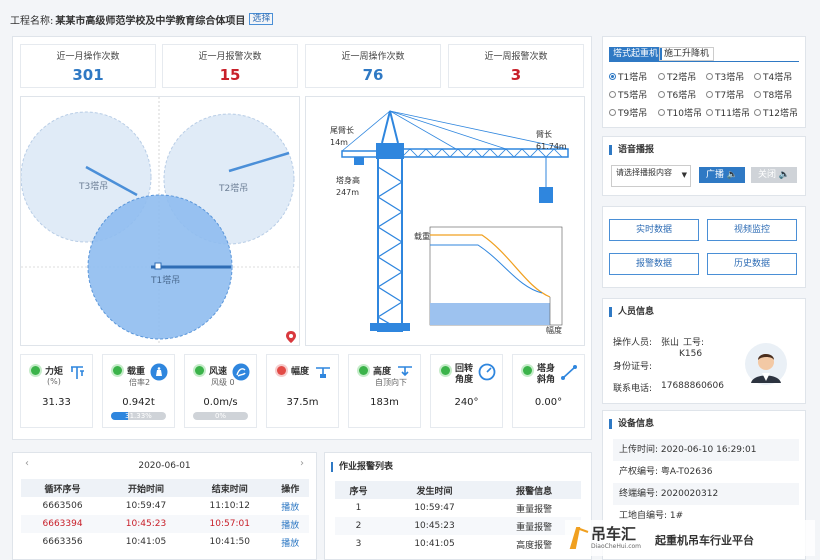  I want to click on crane-option-t3: T3塔吊, so click(725, 76).